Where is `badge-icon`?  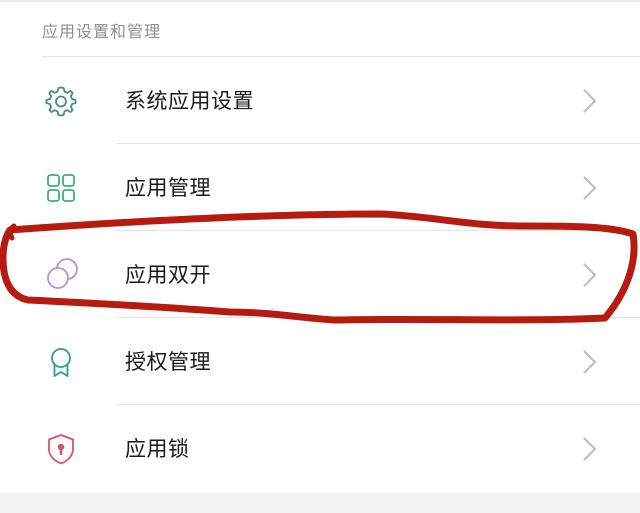 badge-icon is located at coordinates (61, 362).